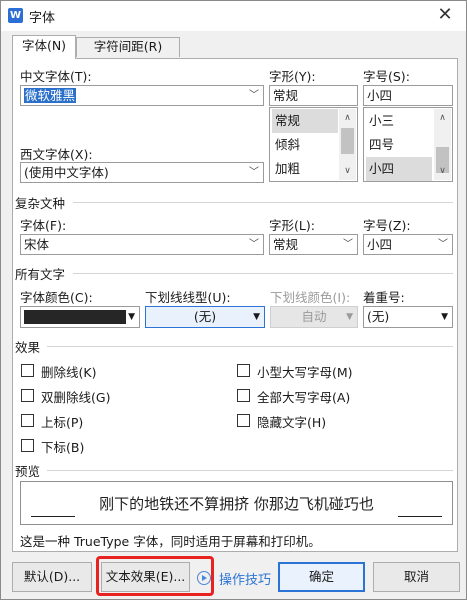 Image resolution: width=467 pixels, height=600 pixels. Describe the element at coordinates (15, 15) in the screenshot. I see `wps-writer-icon: W` at that location.